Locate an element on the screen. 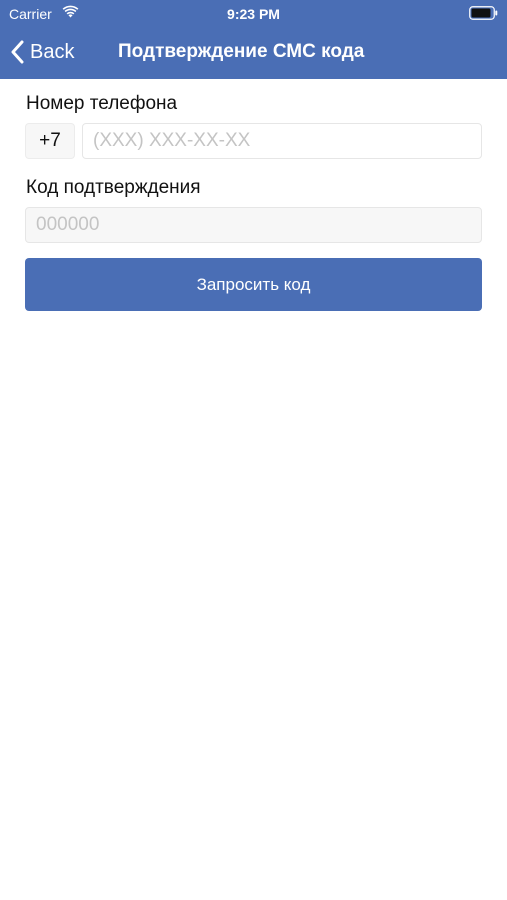 This screenshot has height=900, width=507. code-label: Код подтверждения is located at coordinates (113, 187).